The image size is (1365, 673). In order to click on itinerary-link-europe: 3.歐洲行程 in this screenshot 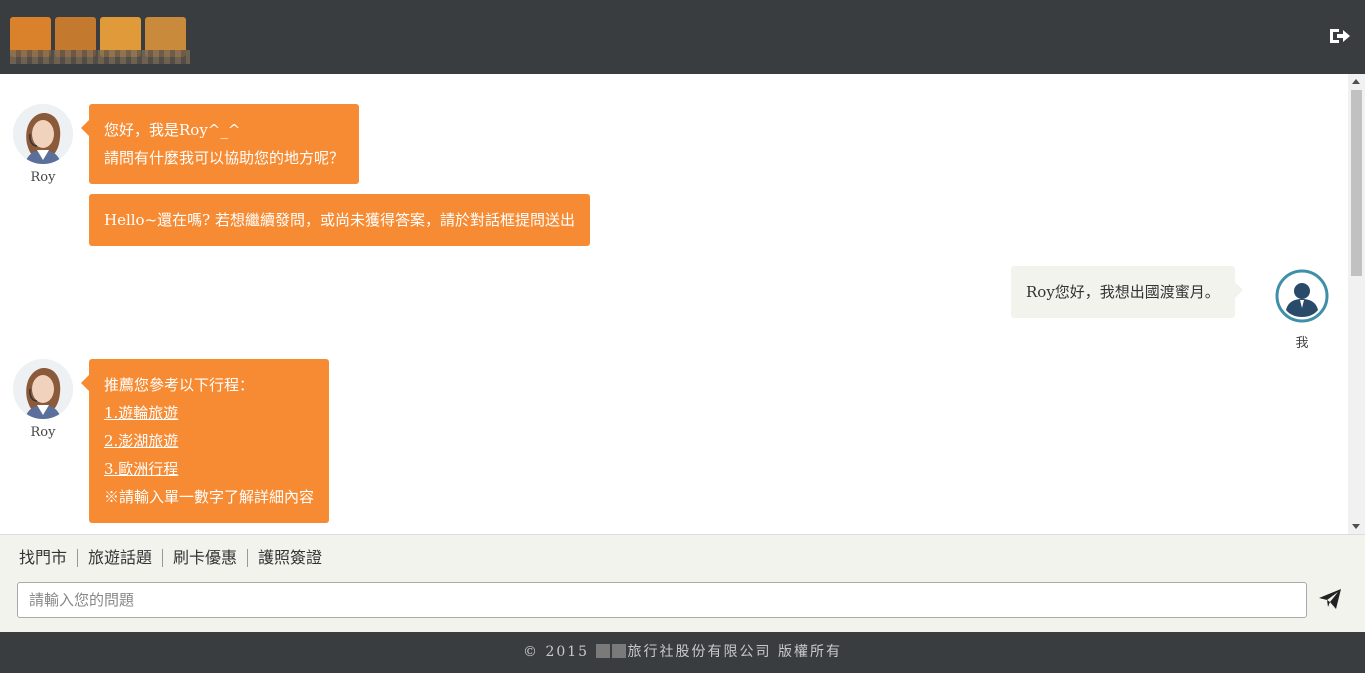, I will do `click(209, 469)`.